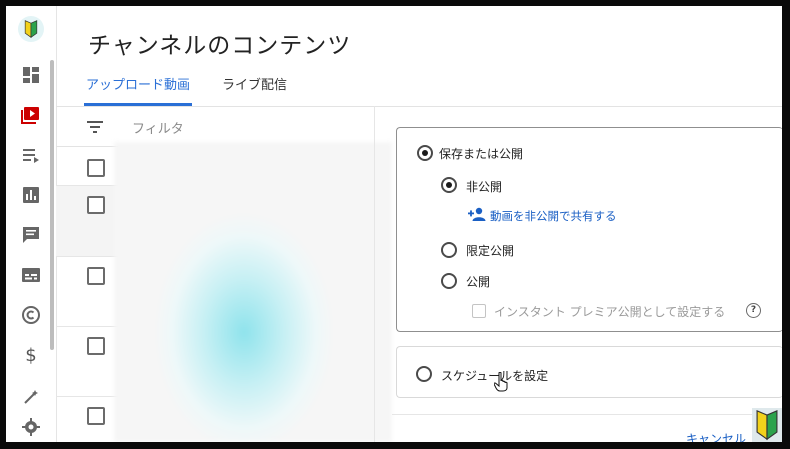 The image size is (790, 449). What do you see at coordinates (31, 315) in the screenshot?
I see `copyright-icon` at bounding box center [31, 315].